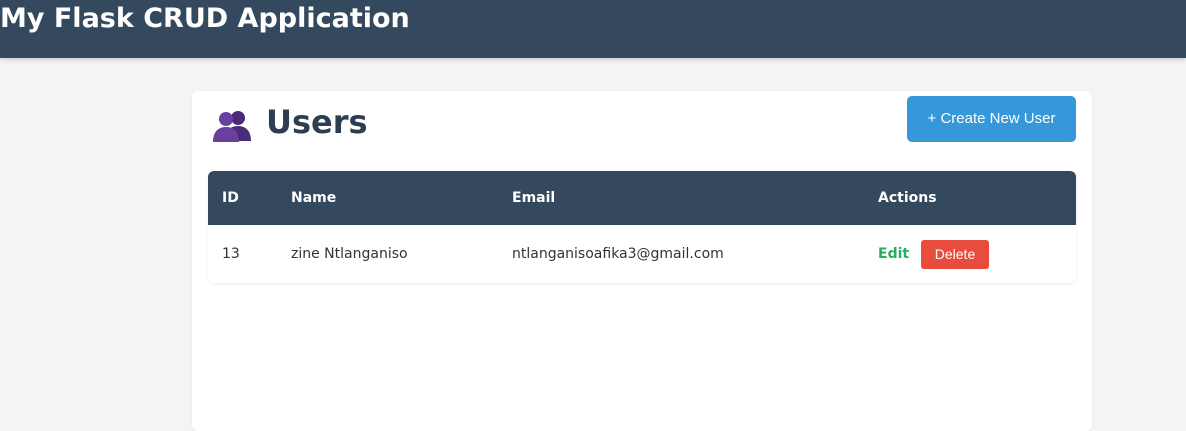 The image size is (1186, 431). I want to click on table-header: ID Name Email Actions, so click(642, 198).